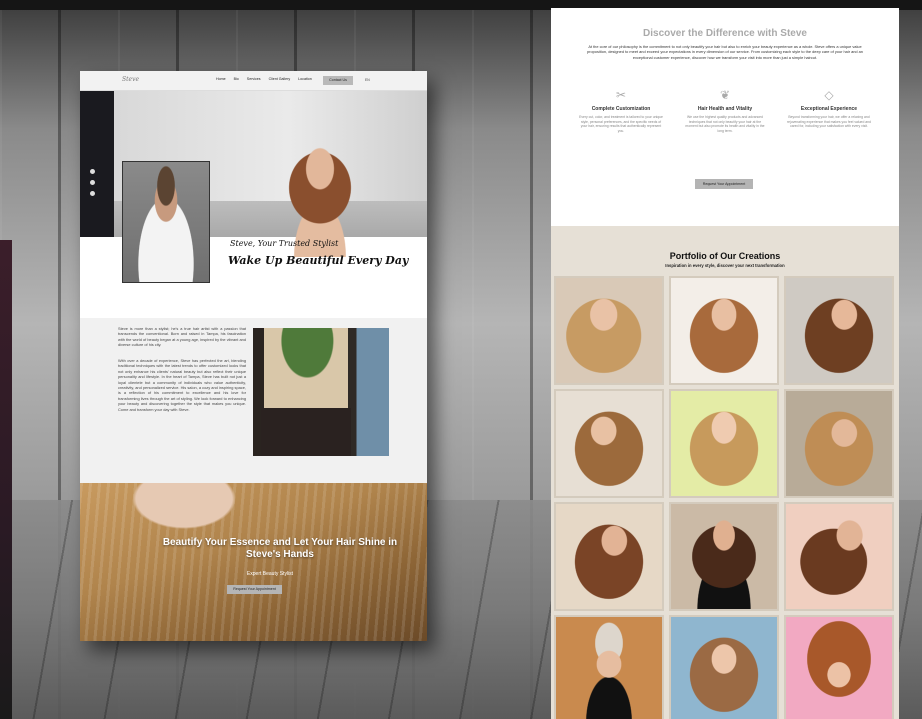 This screenshot has width=922, height=719. I want to click on social-links, so click(92, 182).